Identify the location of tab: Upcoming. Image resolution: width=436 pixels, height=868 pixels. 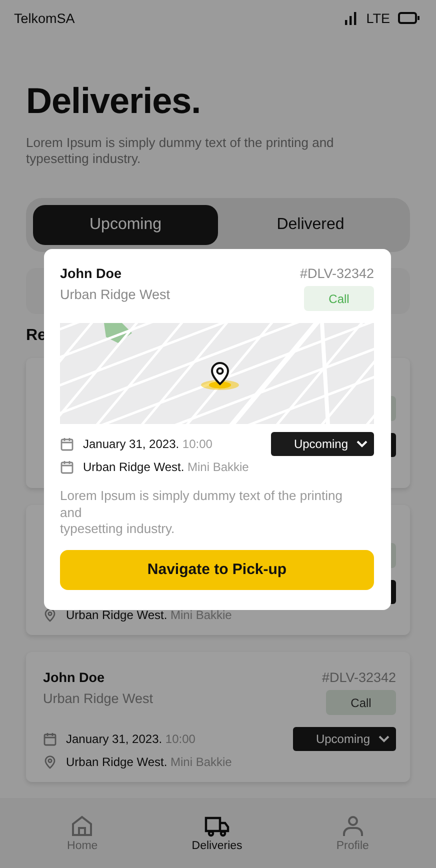
(125, 225).